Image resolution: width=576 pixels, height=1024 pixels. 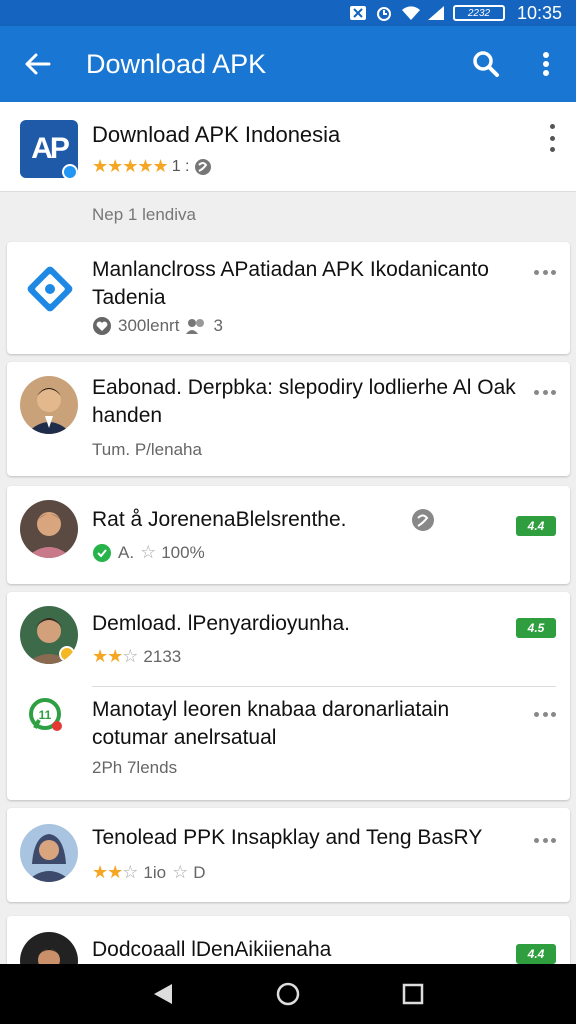 What do you see at coordinates (212, 949) in the screenshot?
I see `item-title: Dodcoaall lDenAikiienaha` at bounding box center [212, 949].